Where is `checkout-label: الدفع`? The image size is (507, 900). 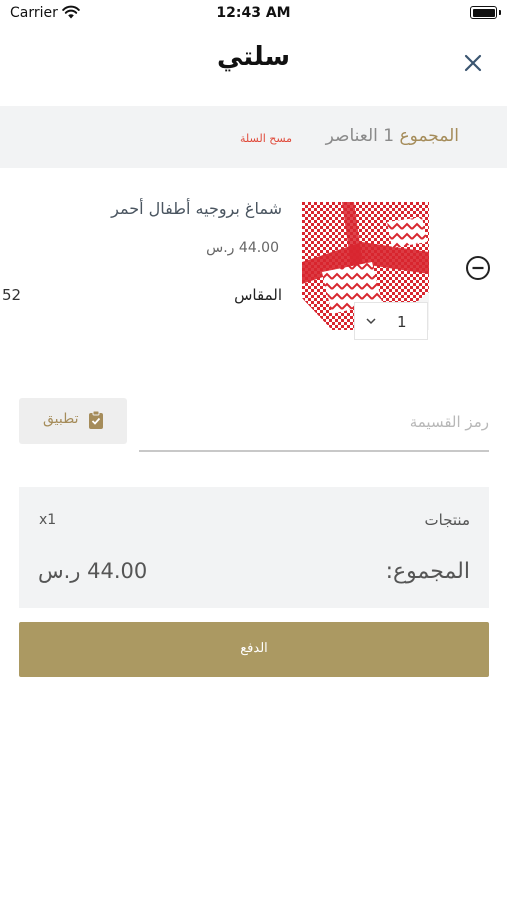 checkout-label: الدفع is located at coordinates (254, 647).